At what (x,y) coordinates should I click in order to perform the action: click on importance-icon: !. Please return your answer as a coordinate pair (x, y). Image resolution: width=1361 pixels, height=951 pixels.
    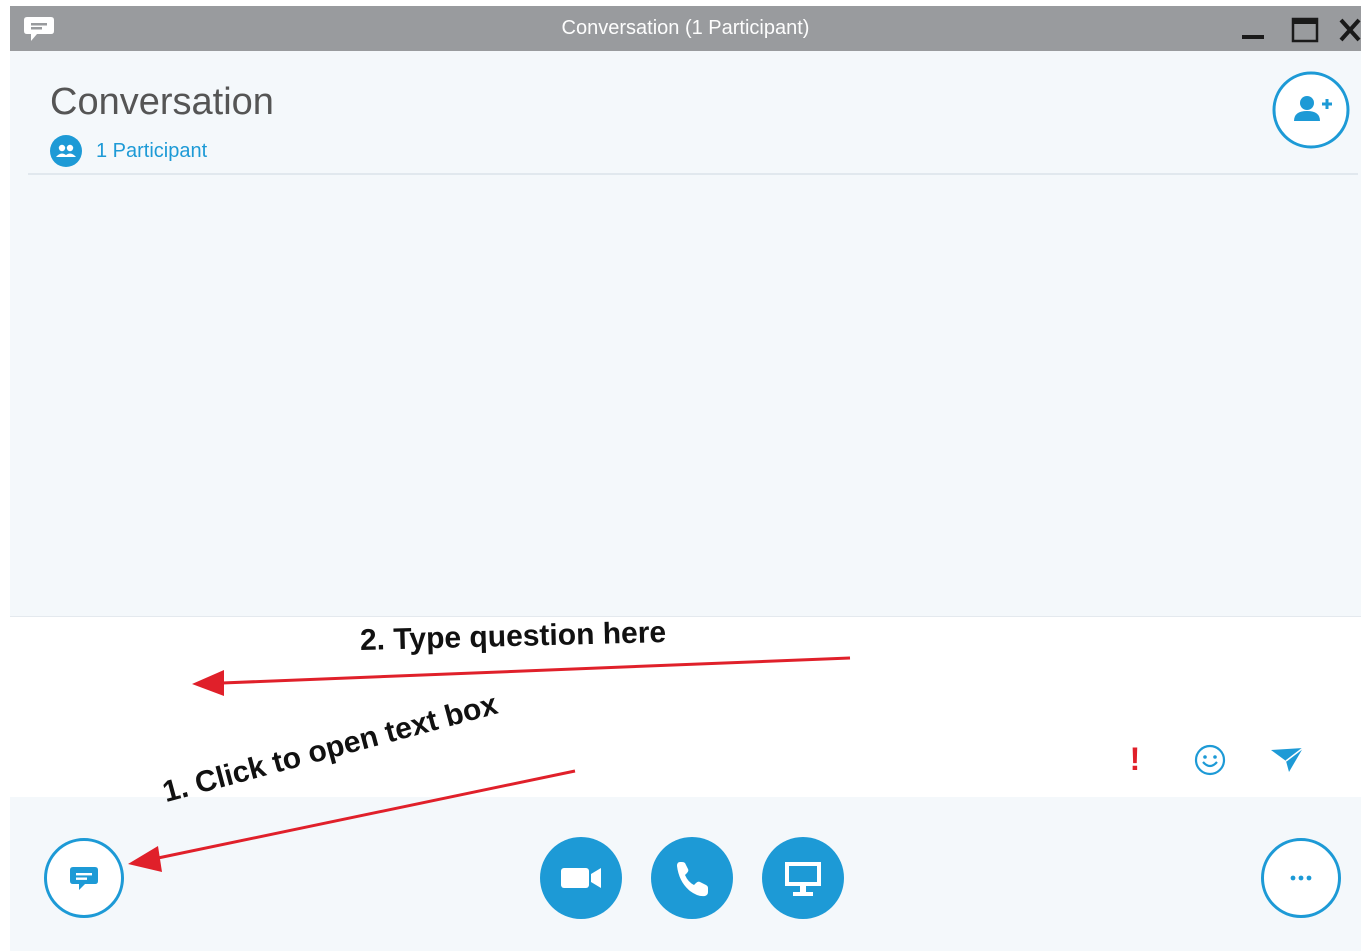
    Looking at the image, I should click on (1135, 759).